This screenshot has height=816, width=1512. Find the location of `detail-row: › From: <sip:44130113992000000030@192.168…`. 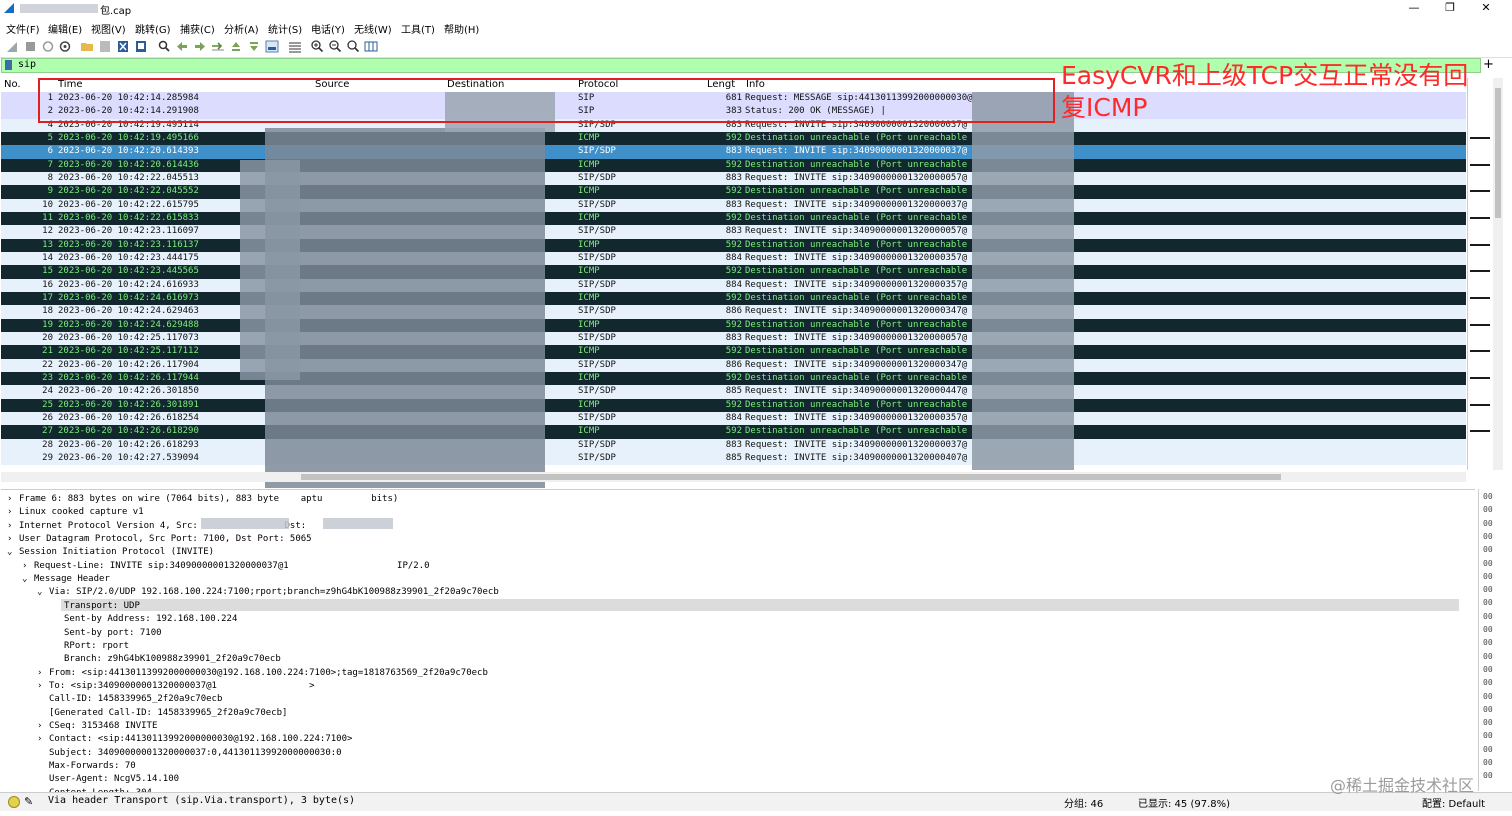

detail-row: › From: <sip:44130113992000000030@192.168… is located at coordinates (262, 673).